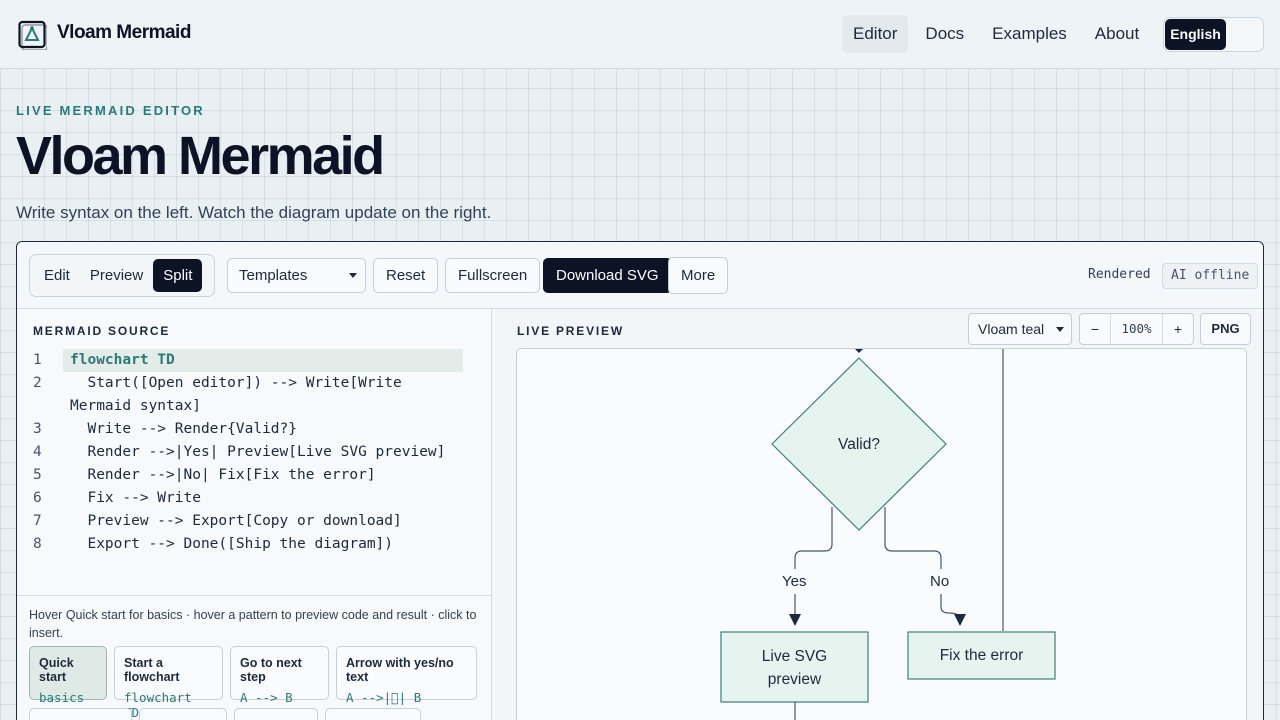 The image size is (1280, 720). I want to click on chip-next-step: Go to next step A --> B, so click(279, 675).